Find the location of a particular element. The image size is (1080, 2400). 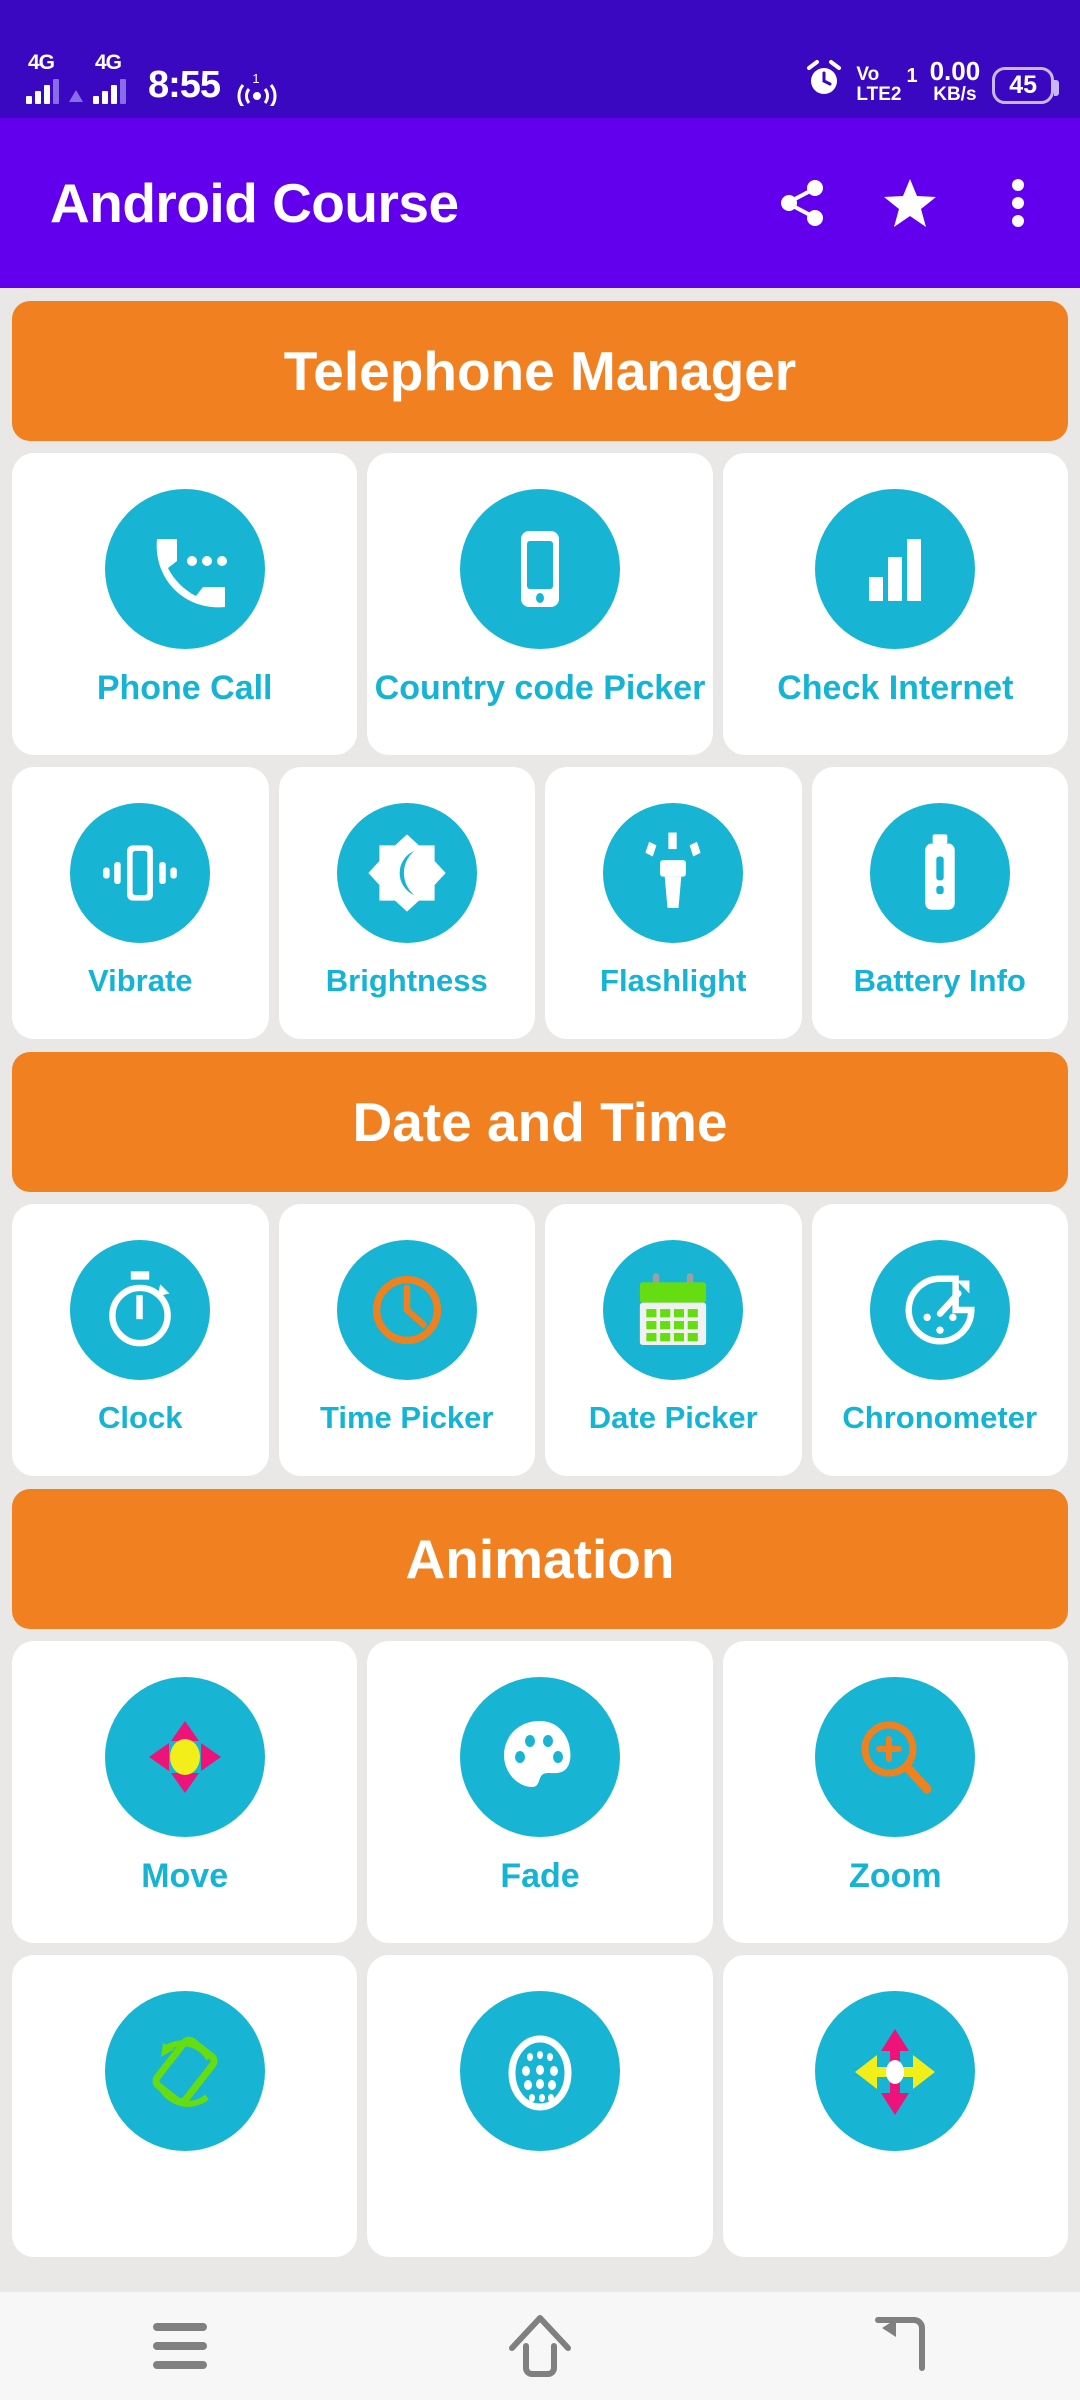

tile-label: Time Picker is located at coordinates (407, 1417).